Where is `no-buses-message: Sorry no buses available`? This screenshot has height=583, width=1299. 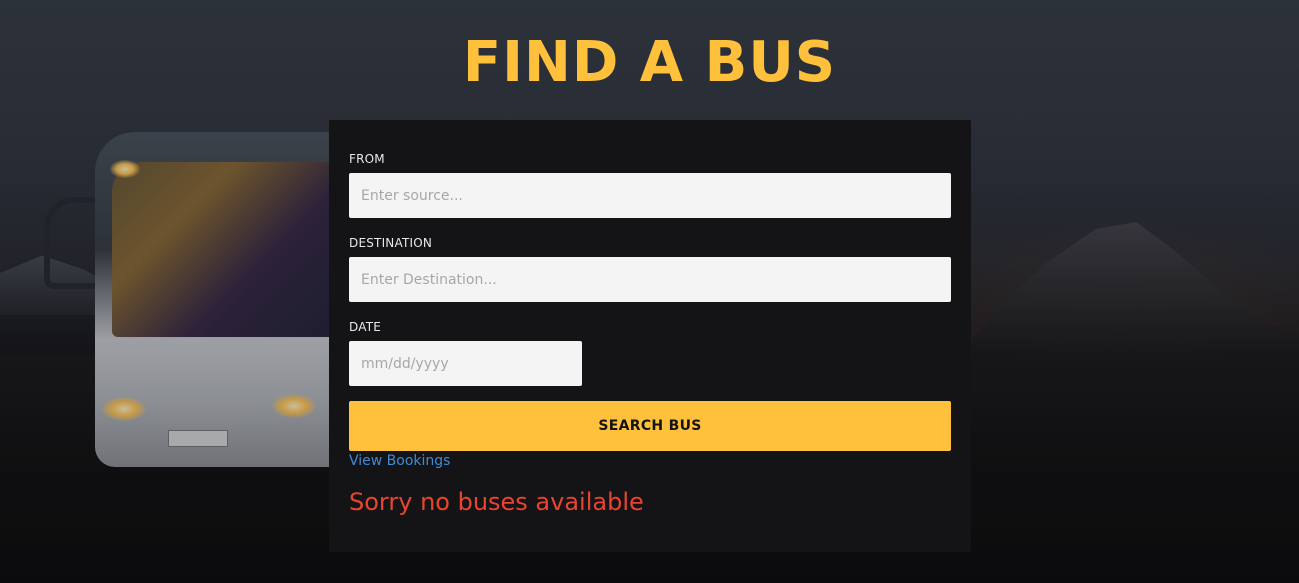
no-buses-message: Sorry no buses available is located at coordinates (496, 502).